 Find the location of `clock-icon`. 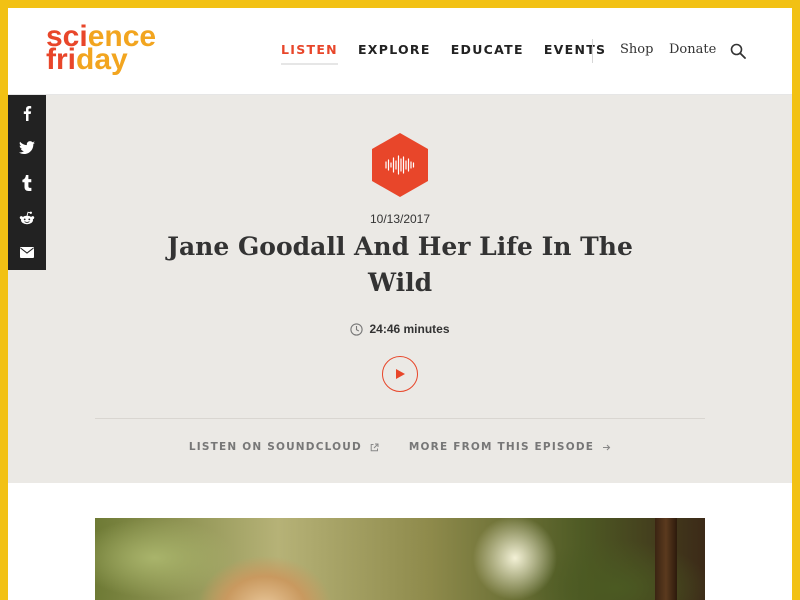

clock-icon is located at coordinates (357, 329).